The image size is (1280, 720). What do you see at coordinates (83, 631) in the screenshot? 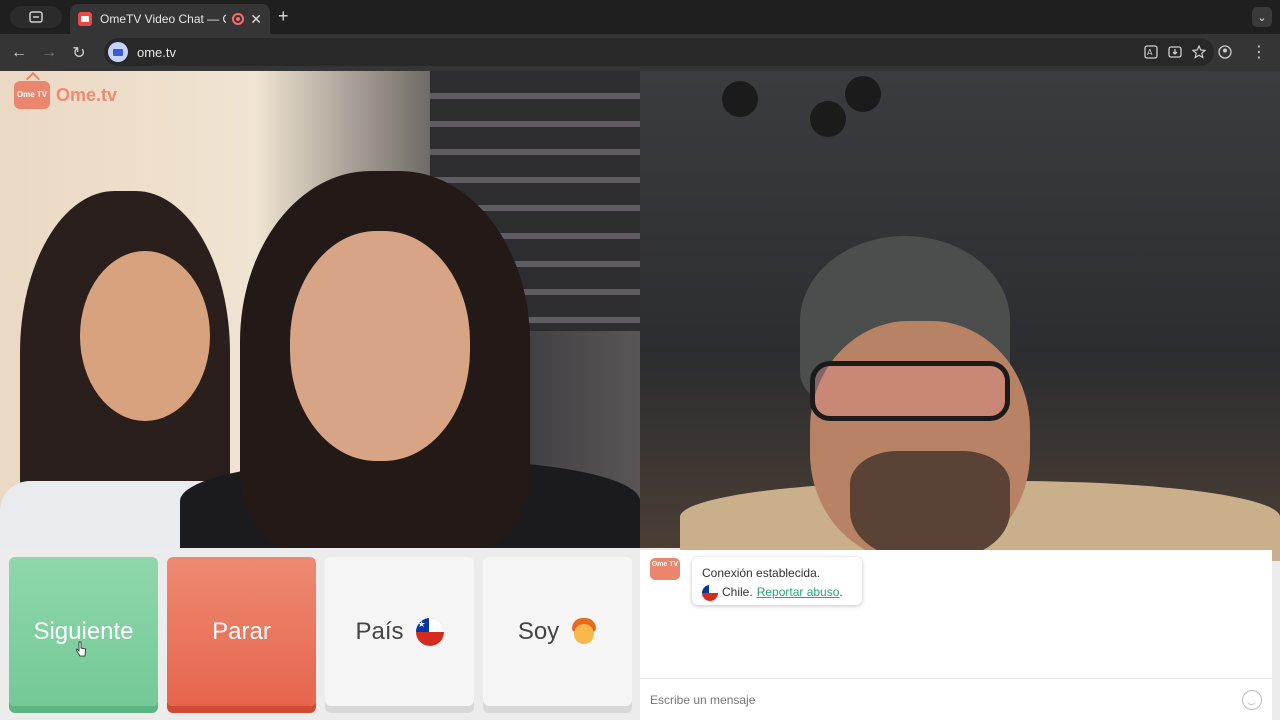
I see `next-button: Siguiente` at bounding box center [83, 631].